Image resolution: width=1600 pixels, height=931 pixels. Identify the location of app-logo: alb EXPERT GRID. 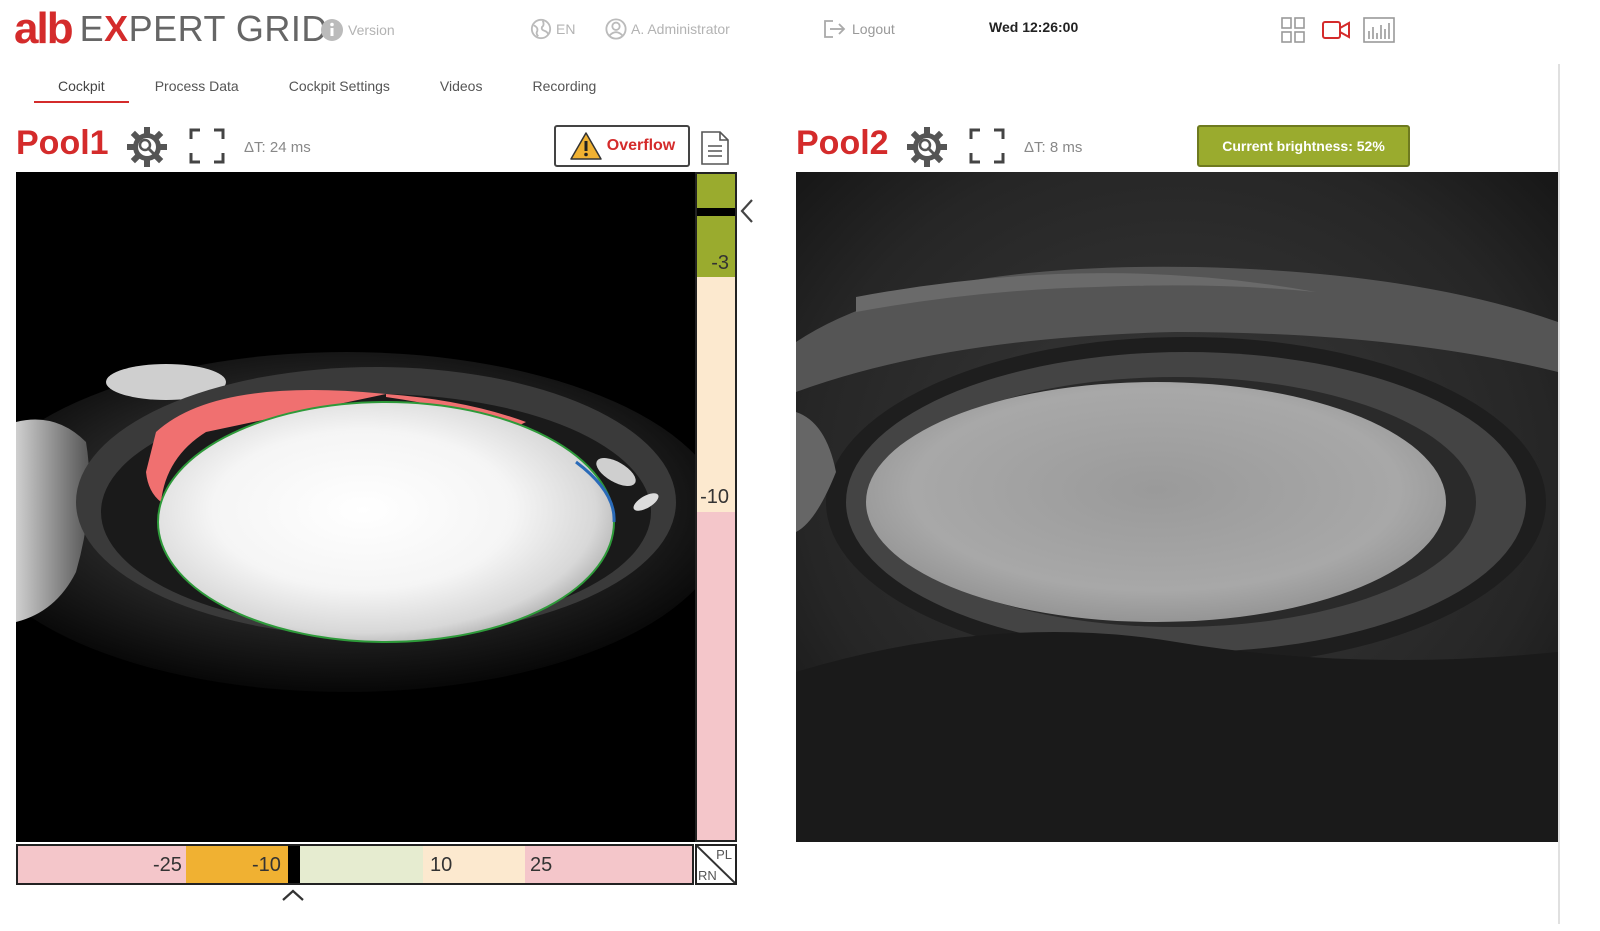
(171, 29).